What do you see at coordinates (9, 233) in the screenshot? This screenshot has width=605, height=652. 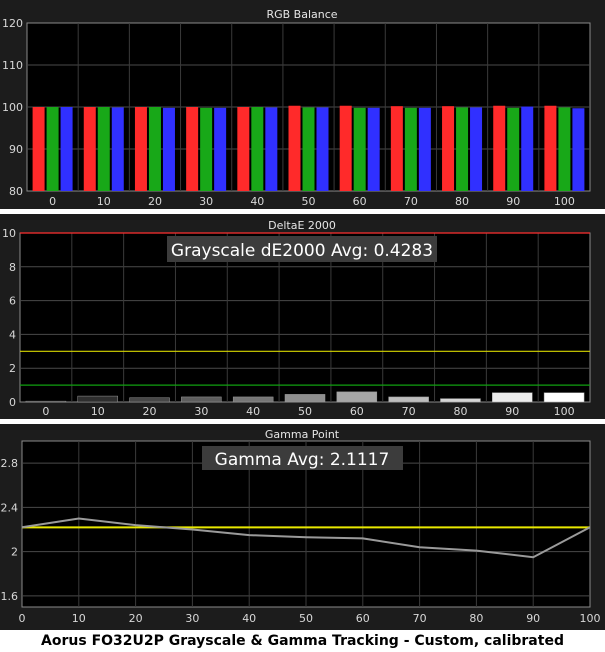 I see `y-tick-label: 10` at bounding box center [9, 233].